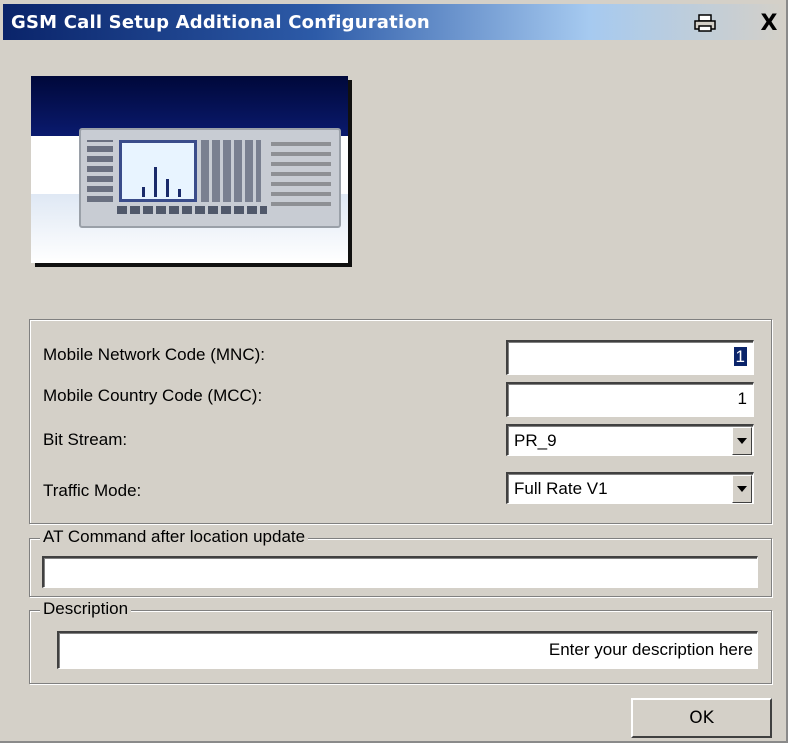 This screenshot has width=788, height=743. What do you see at coordinates (153, 395) in the screenshot?
I see `mcc-label: Mobile Country Code (MCC):` at bounding box center [153, 395].